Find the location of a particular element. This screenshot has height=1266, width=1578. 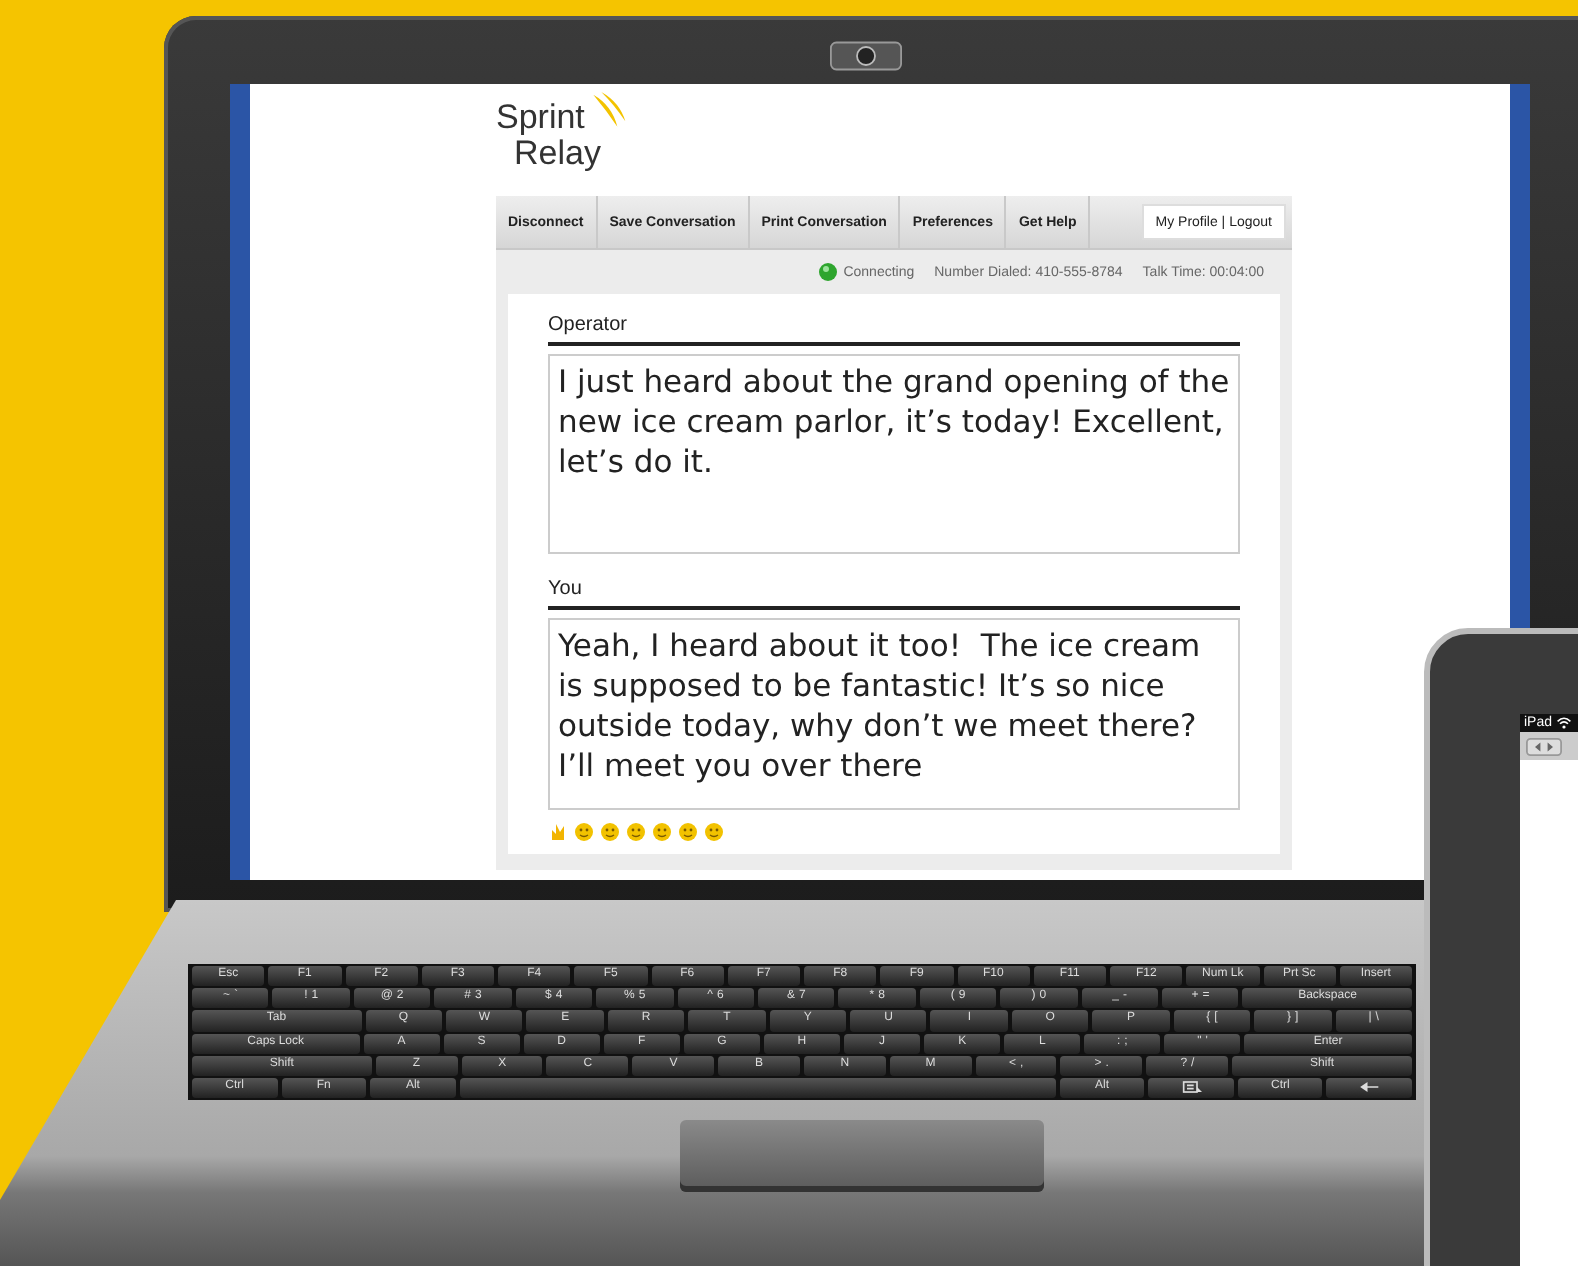

trackpad is located at coordinates (862, 1156).